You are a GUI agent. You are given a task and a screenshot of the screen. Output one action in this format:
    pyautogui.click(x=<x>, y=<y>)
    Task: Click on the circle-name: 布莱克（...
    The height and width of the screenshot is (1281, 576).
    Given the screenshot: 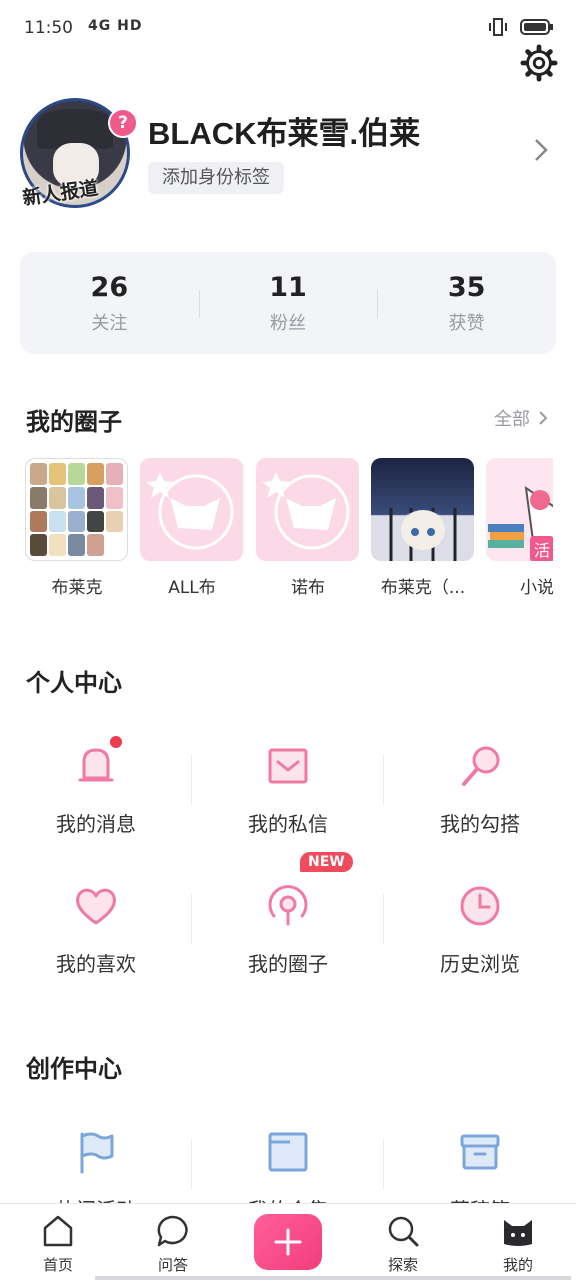 What is the action you would take?
    pyautogui.click(x=423, y=588)
    